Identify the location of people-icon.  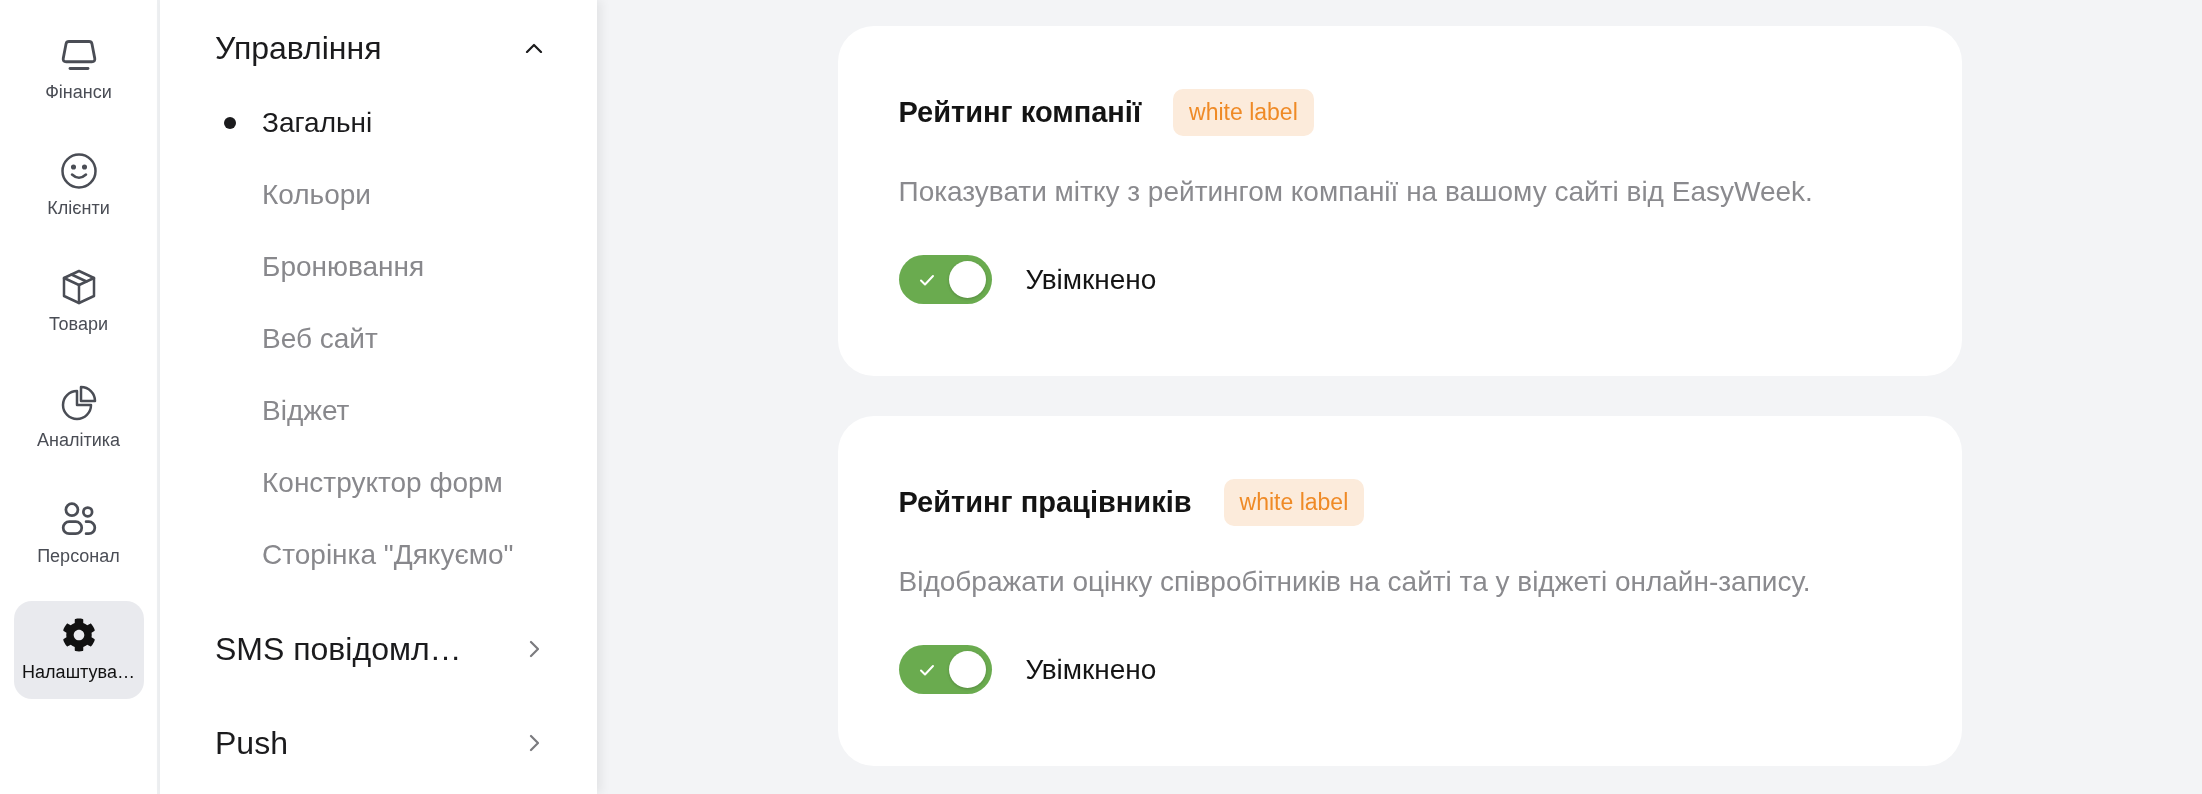
(78, 519).